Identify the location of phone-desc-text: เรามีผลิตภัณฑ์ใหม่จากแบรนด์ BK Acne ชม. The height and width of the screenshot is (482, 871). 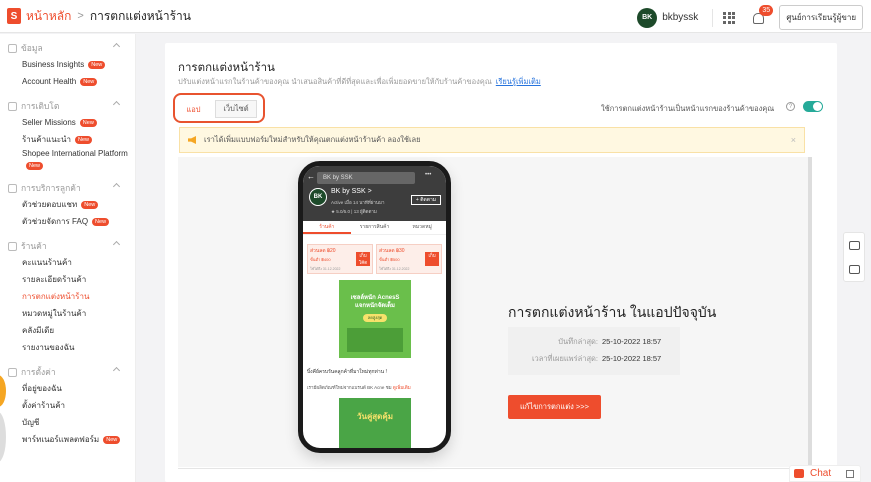
(349, 387).